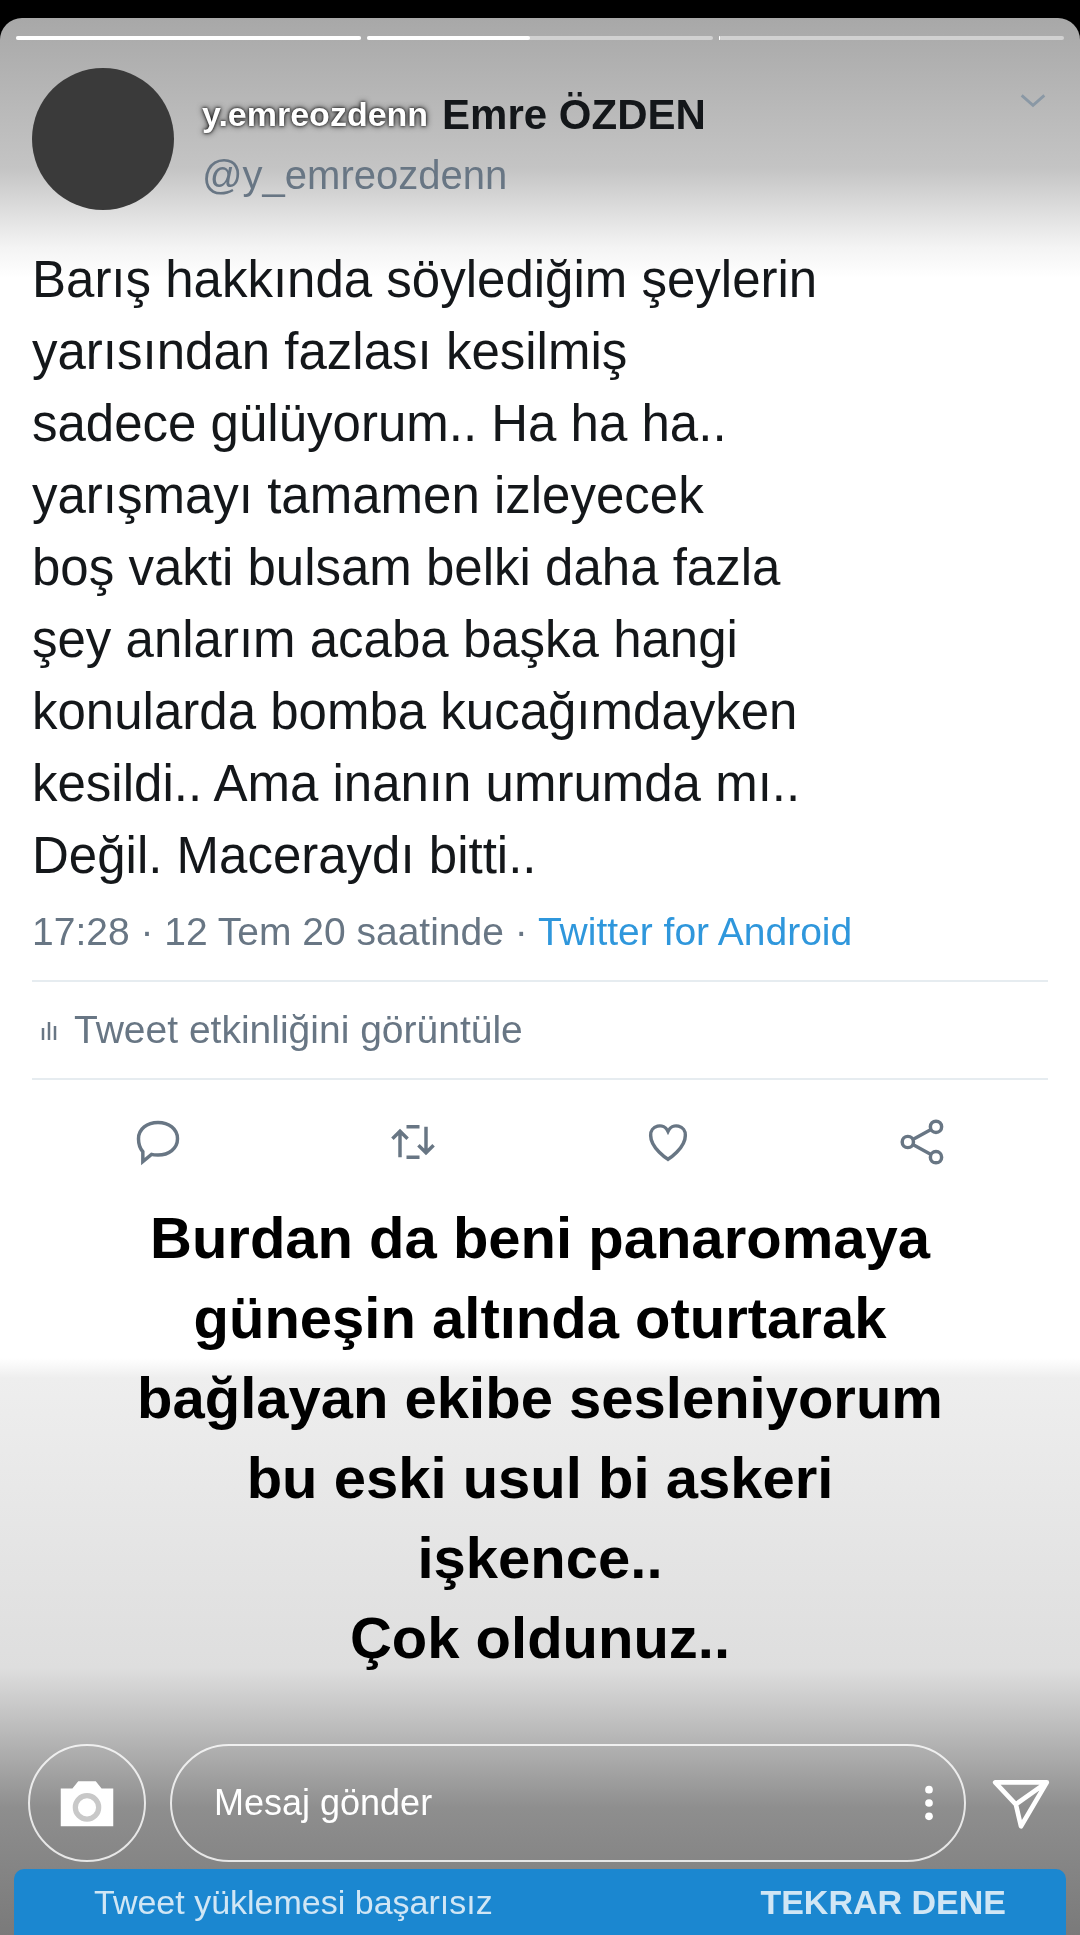  What do you see at coordinates (315, 114) in the screenshot?
I see `story-username: y.emreozdenn` at bounding box center [315, 114].